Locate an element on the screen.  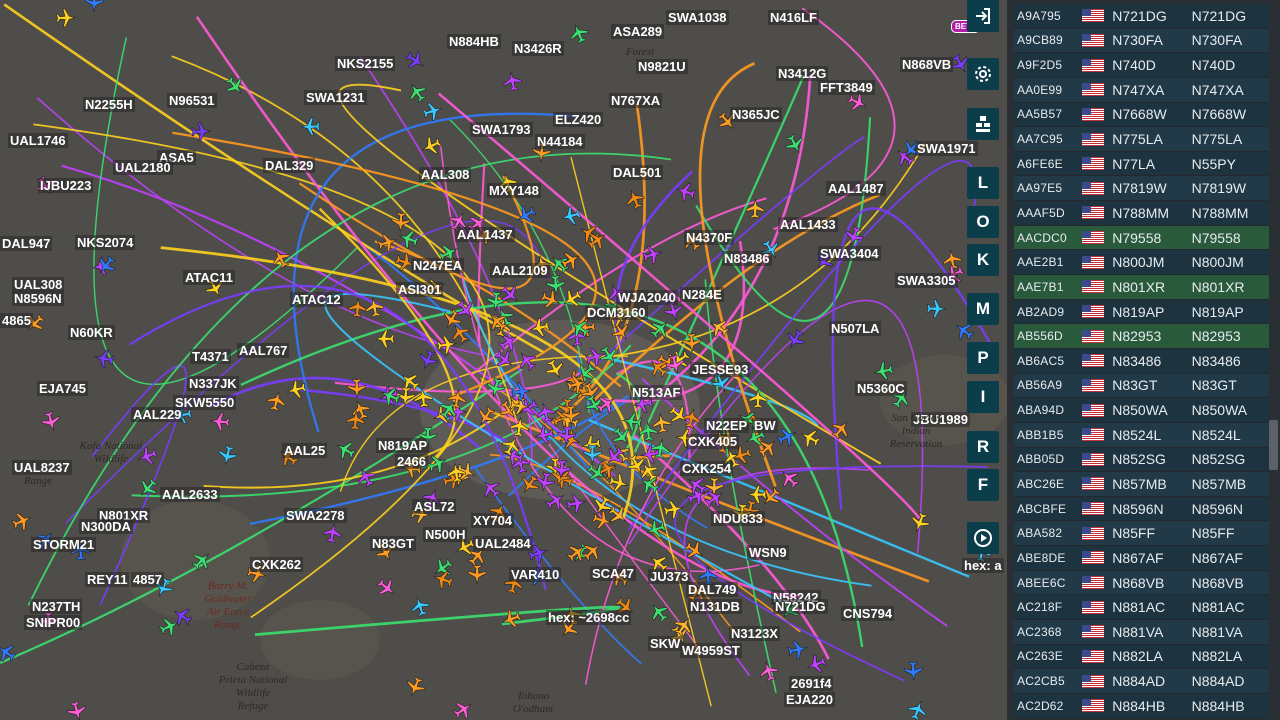
aircraft-label: N2255H is located at coordinates (109, 104).